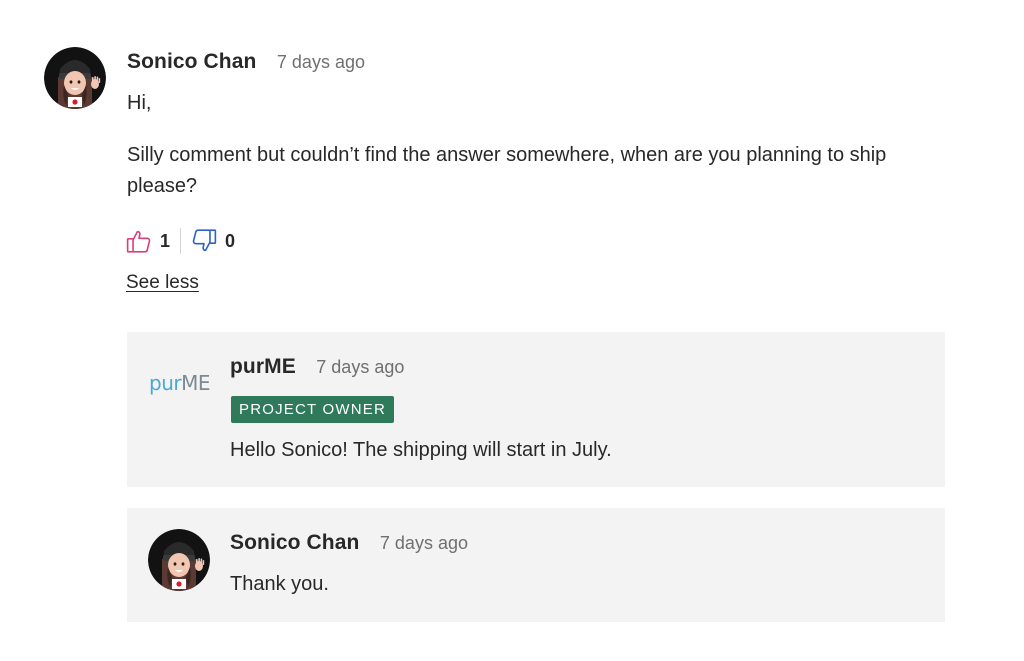  Describe the element at coordinates (165, 383) in the screenshot. I see `logo-pur-part: pur` at that location.